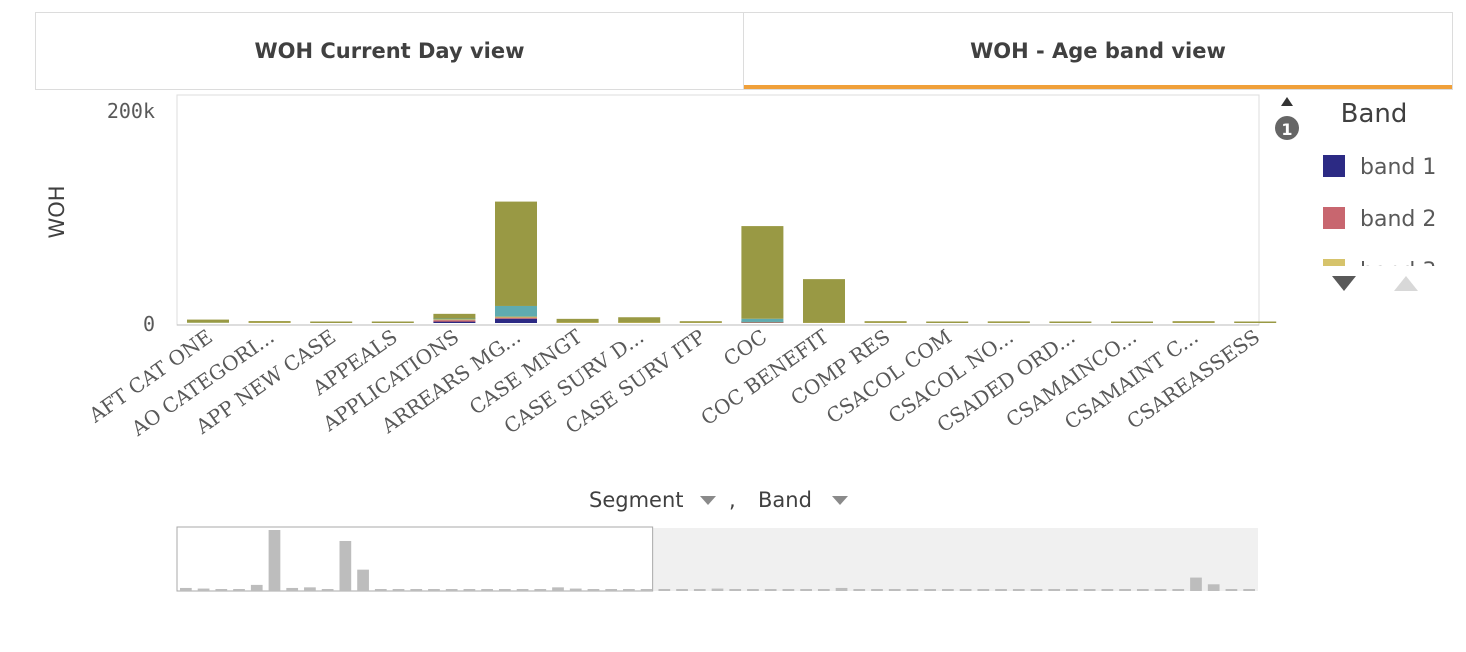 The height and width of the screenshot is (652, 1466). I want to click on y-axis-title: WOH, so click(57, 211).